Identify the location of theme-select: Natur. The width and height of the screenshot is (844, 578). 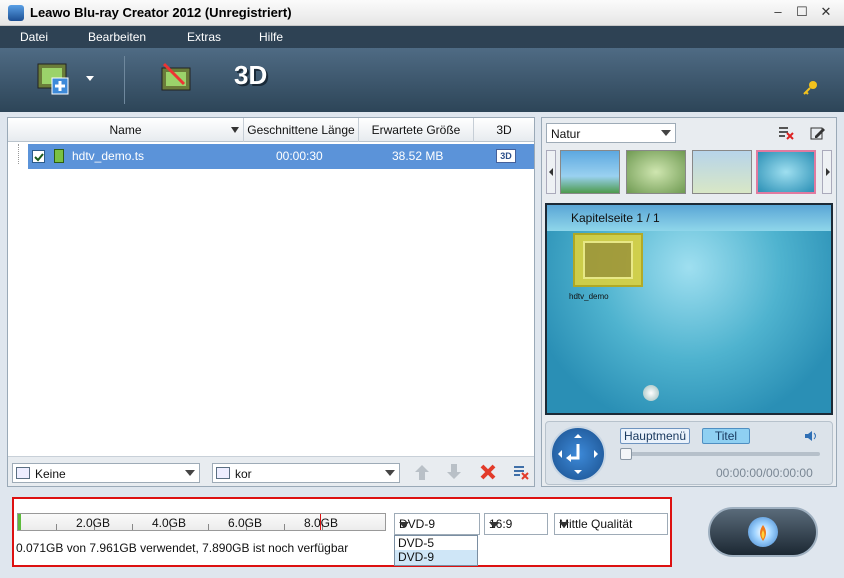
(611, 133).